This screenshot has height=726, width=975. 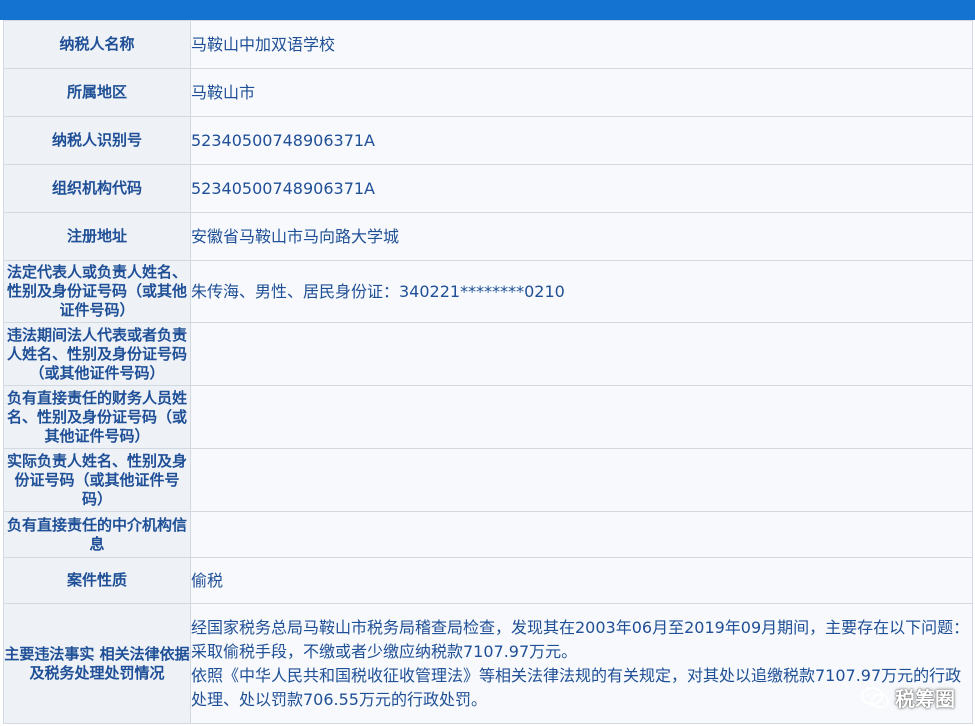 What do you see at coordinates (581, 417) in the screenshot?
I see `value-finance-staff` at bounding box center [581, 417].